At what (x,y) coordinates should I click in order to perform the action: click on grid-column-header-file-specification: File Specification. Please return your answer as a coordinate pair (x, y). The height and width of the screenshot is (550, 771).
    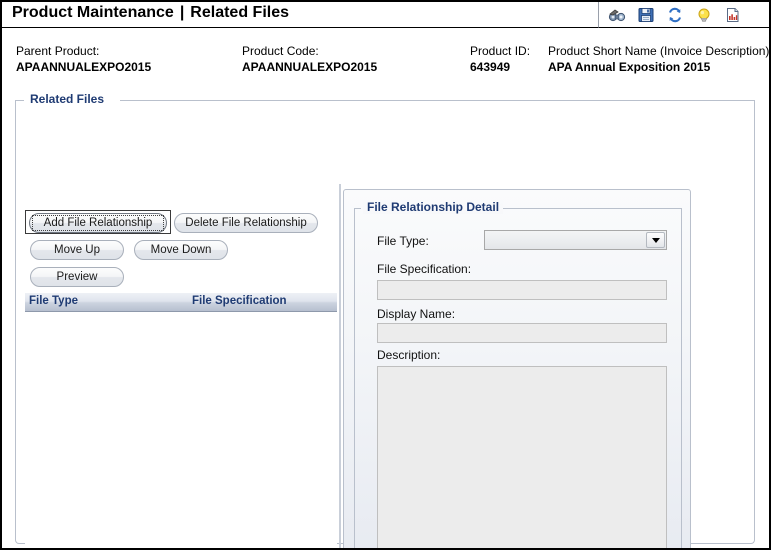
    Looking at the image, I should click on (239, 301).